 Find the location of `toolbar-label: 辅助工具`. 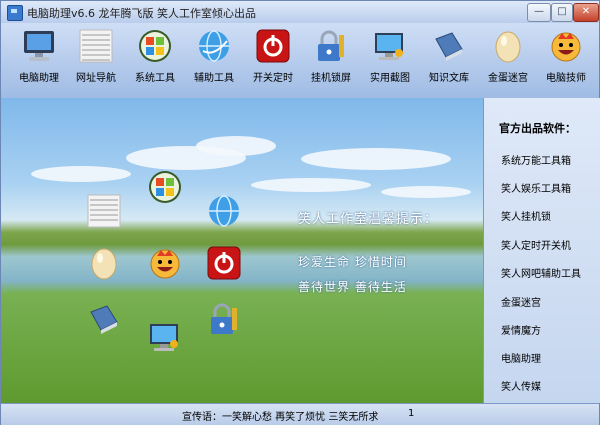

toolbar-label: 辅助工具 is located at coordinates (214, 78).